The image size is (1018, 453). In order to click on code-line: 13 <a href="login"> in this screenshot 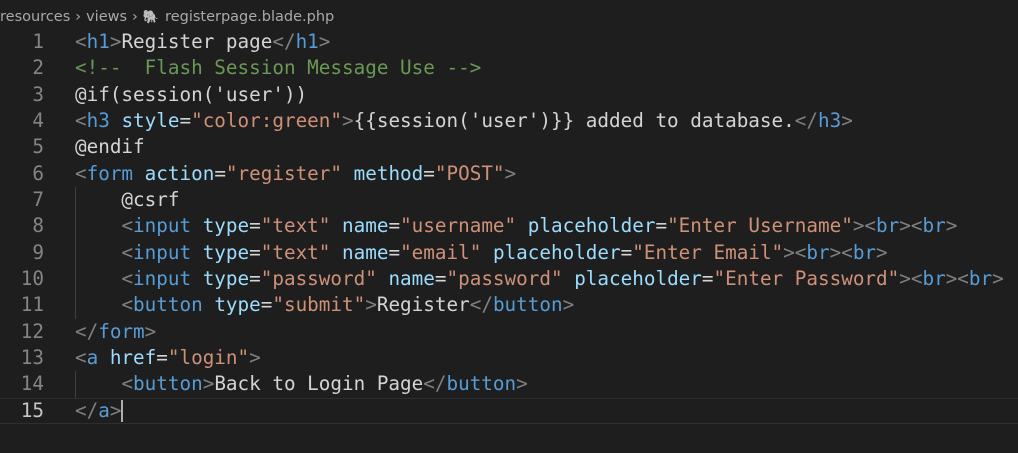, I will do `click(509, 358)`.